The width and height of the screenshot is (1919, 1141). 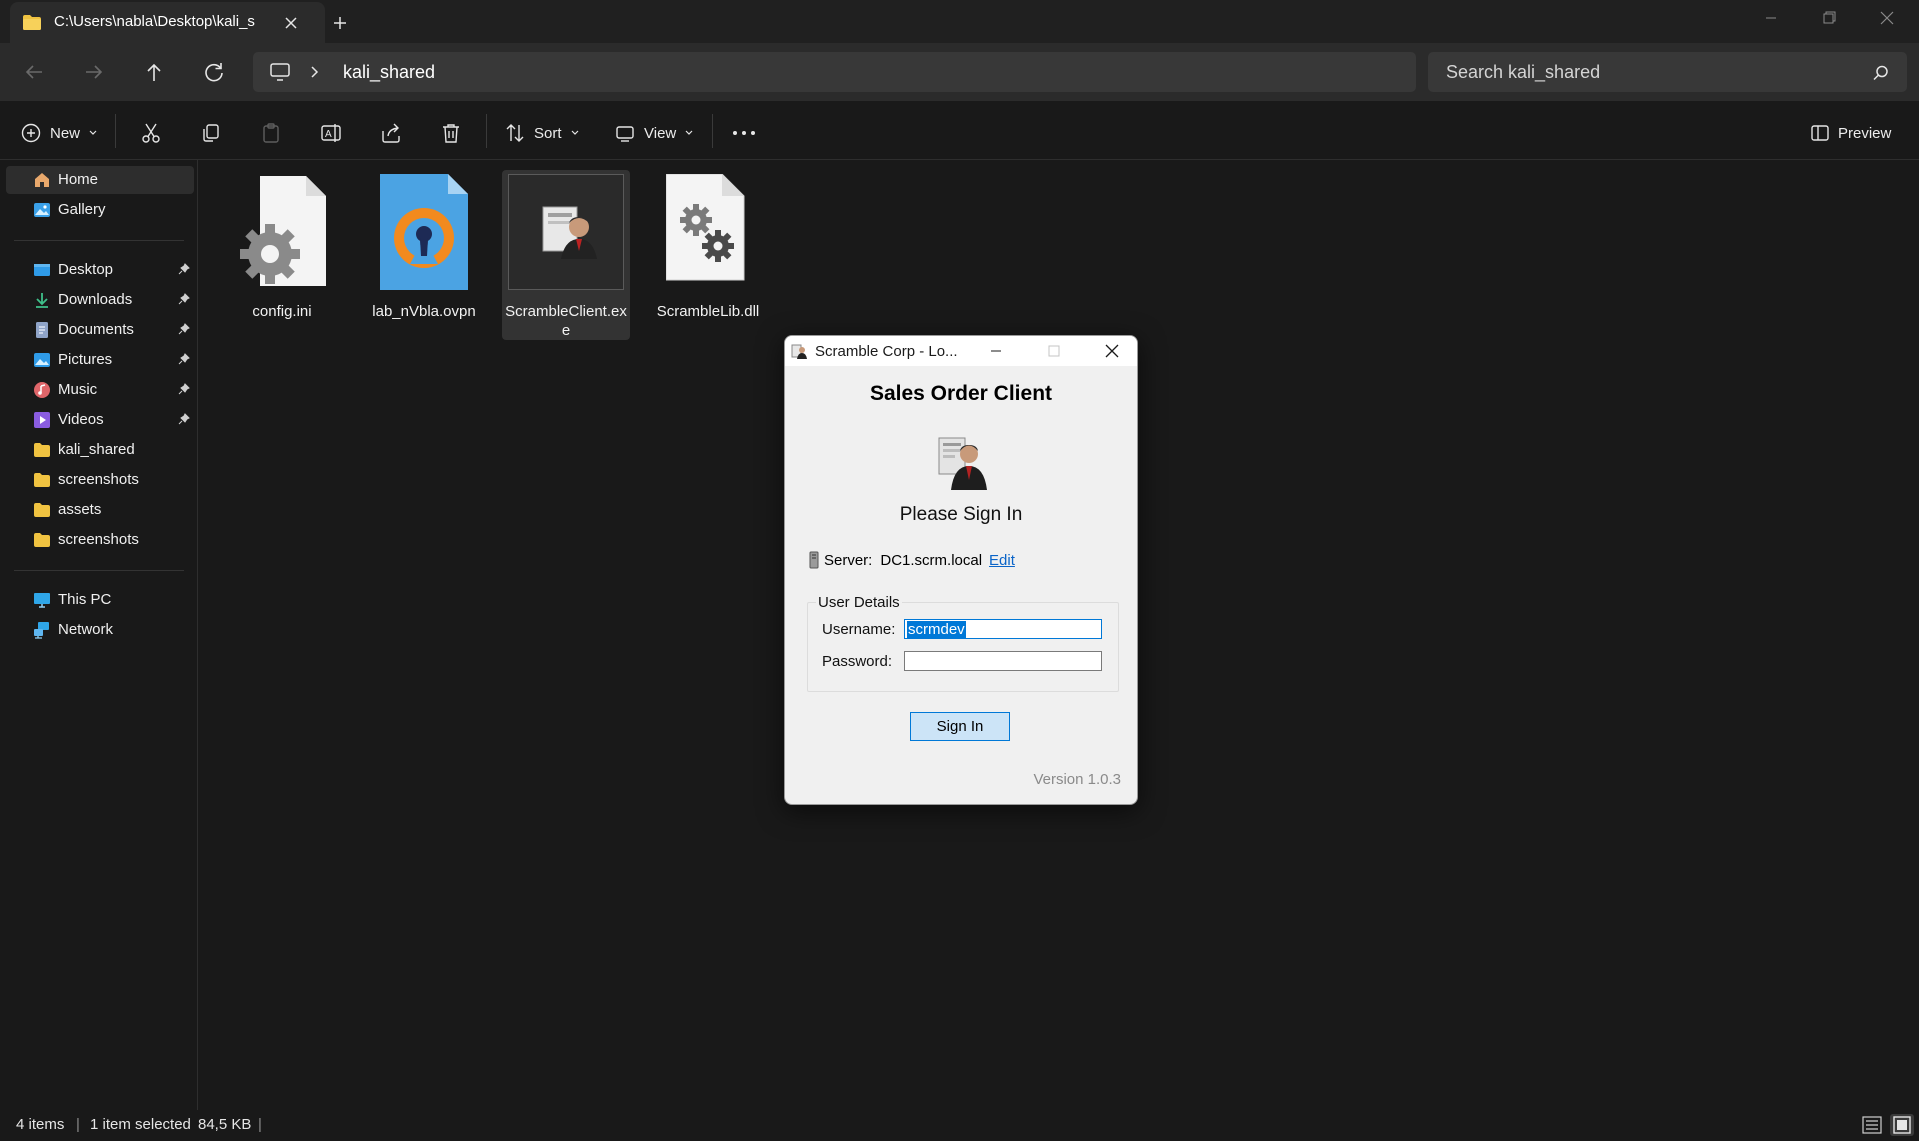 I want to click on sidebar-item-downloads: Downloads, so click(x=100, y=300).